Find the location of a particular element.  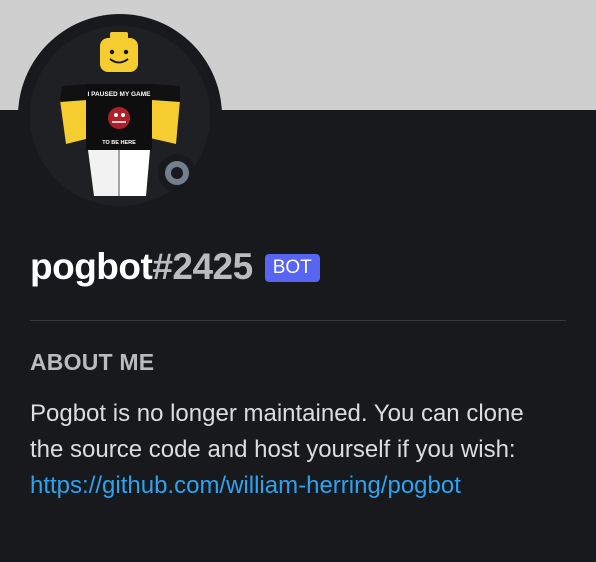

about-me-heading: ABOUT ME is located at coordinates (92, 362).